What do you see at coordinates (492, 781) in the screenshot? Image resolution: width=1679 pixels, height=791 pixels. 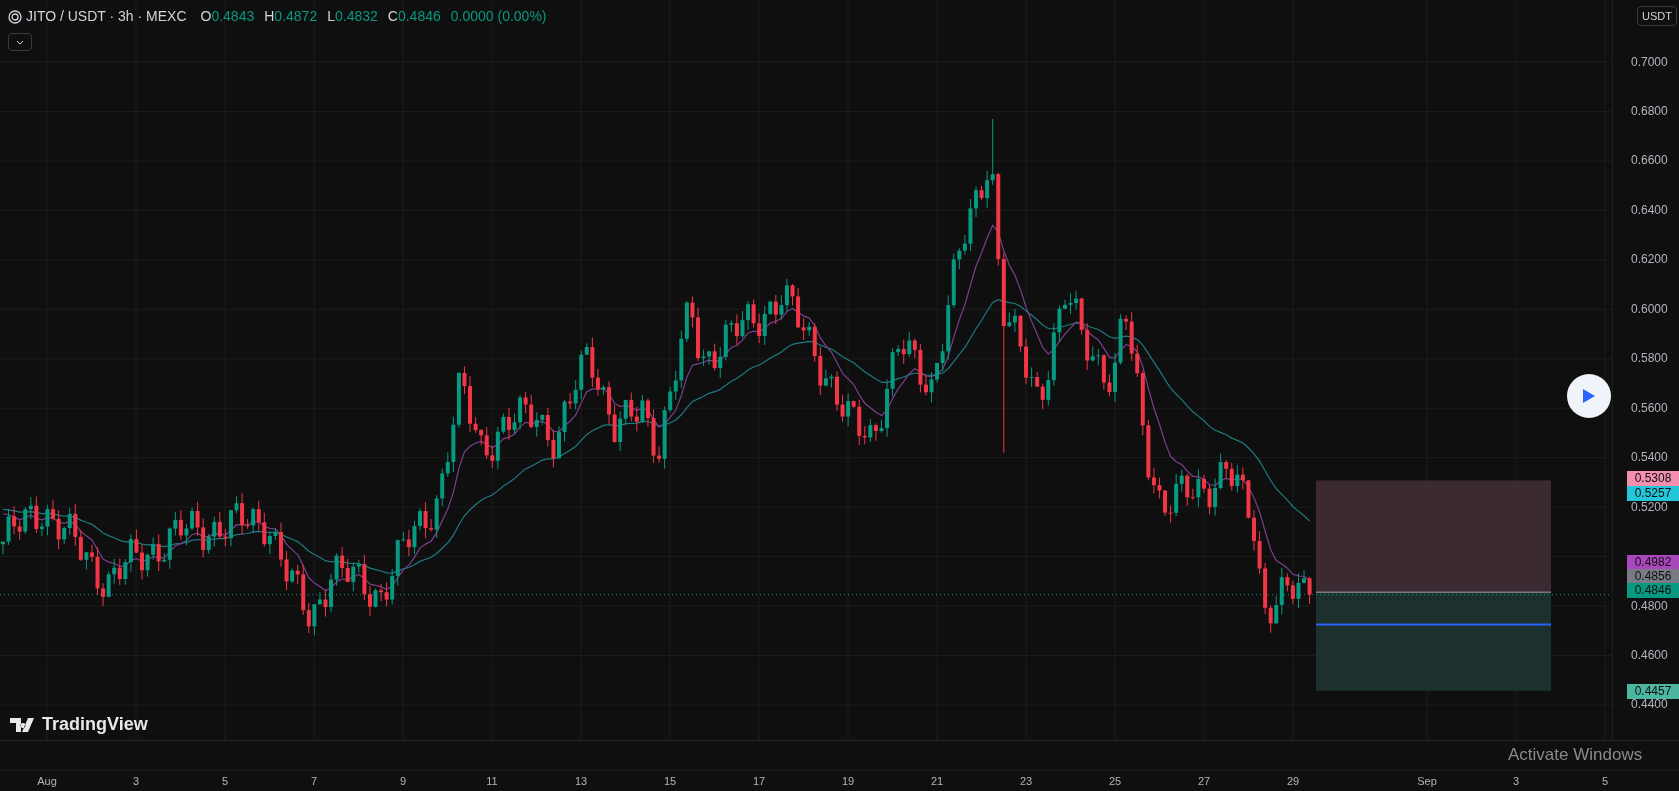 I see `time-tick: 11` at bounding box center [492, 781].